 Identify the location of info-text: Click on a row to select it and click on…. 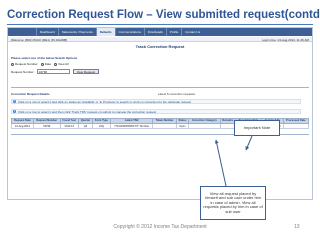
(104, 101).